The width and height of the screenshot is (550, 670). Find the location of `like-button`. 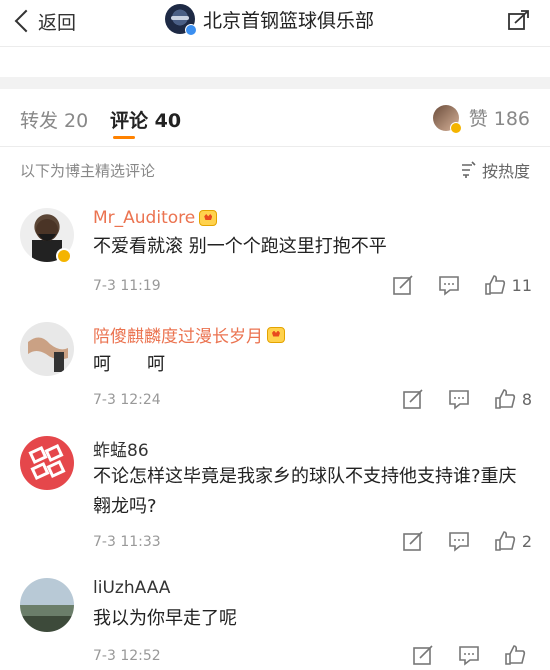

like-button is located at coordinates (518, 655).